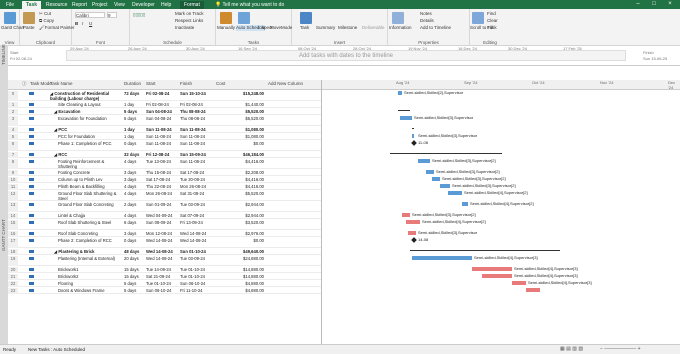  What do you see at coordinates (135, 154) in the screenshot?
I see `duration-cell: 32 days` at bounding box center [135, 154].